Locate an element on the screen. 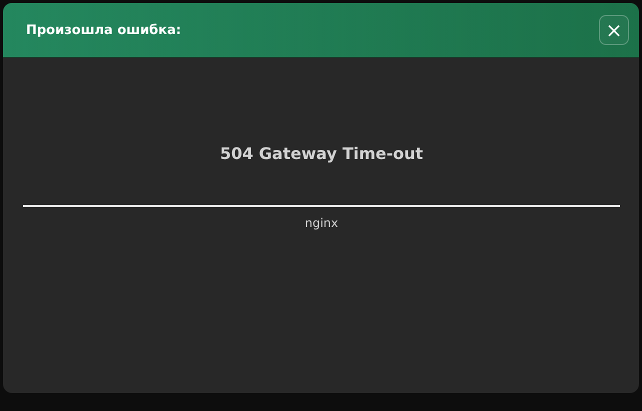  close-button: × is located at coordinates (614, 30).